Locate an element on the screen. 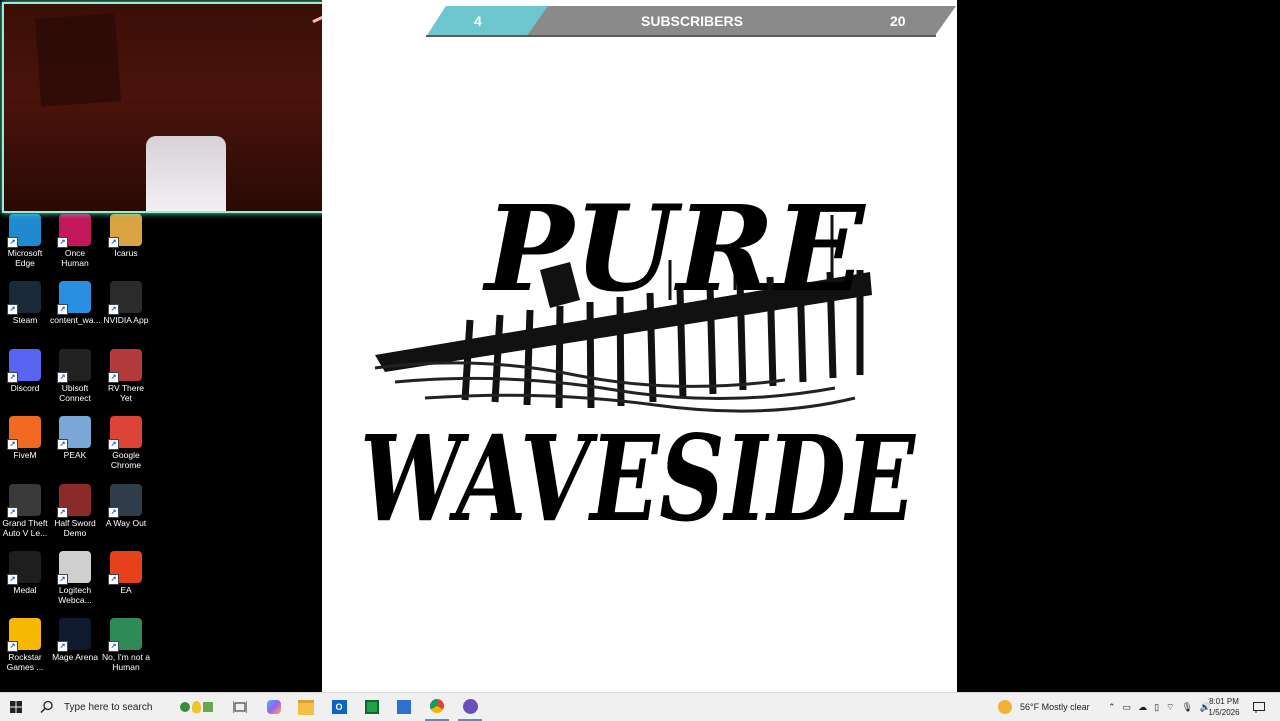 The height and width of the screenshot is (721, 1280). desktop-icon-chrome: ↗ Google Chrome is located at coordinates (126, 447).